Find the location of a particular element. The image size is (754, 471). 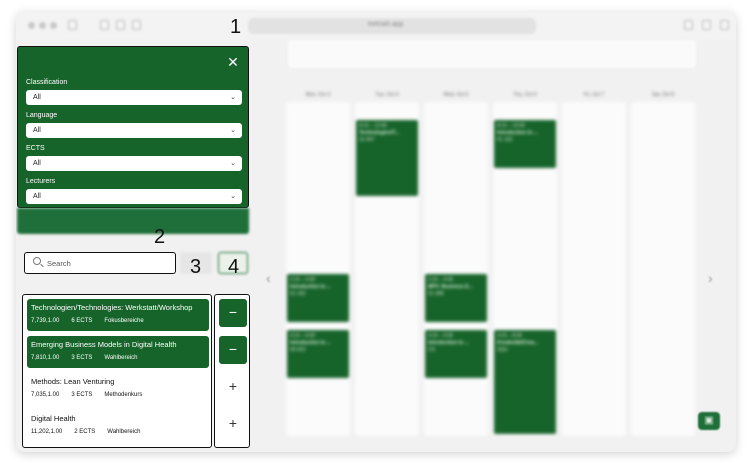

event-text: SQU is located at coordinates (502, 350).